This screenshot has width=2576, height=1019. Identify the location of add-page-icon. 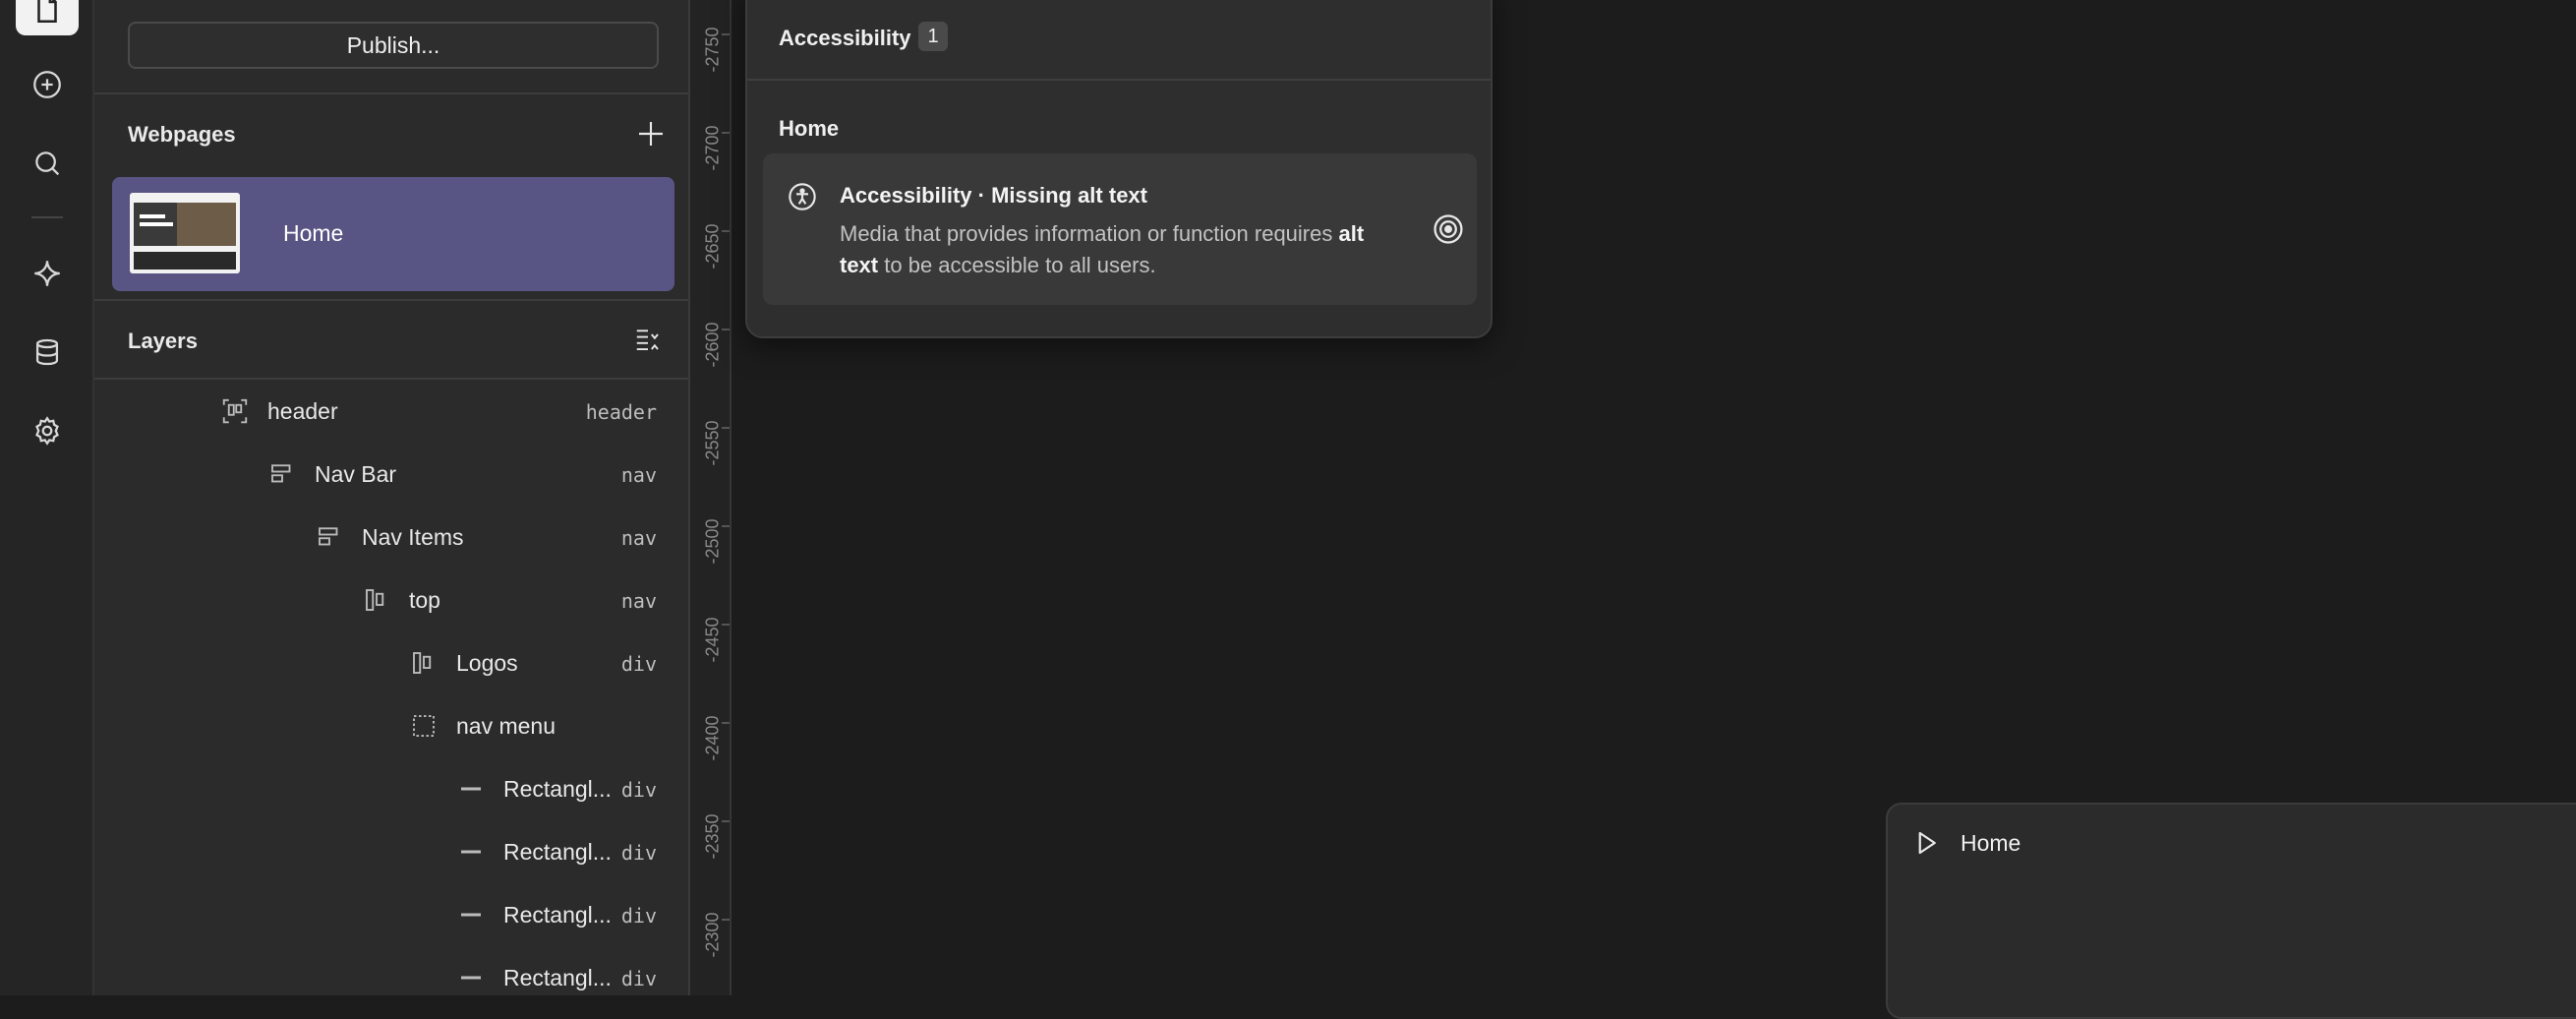
(651, 134).